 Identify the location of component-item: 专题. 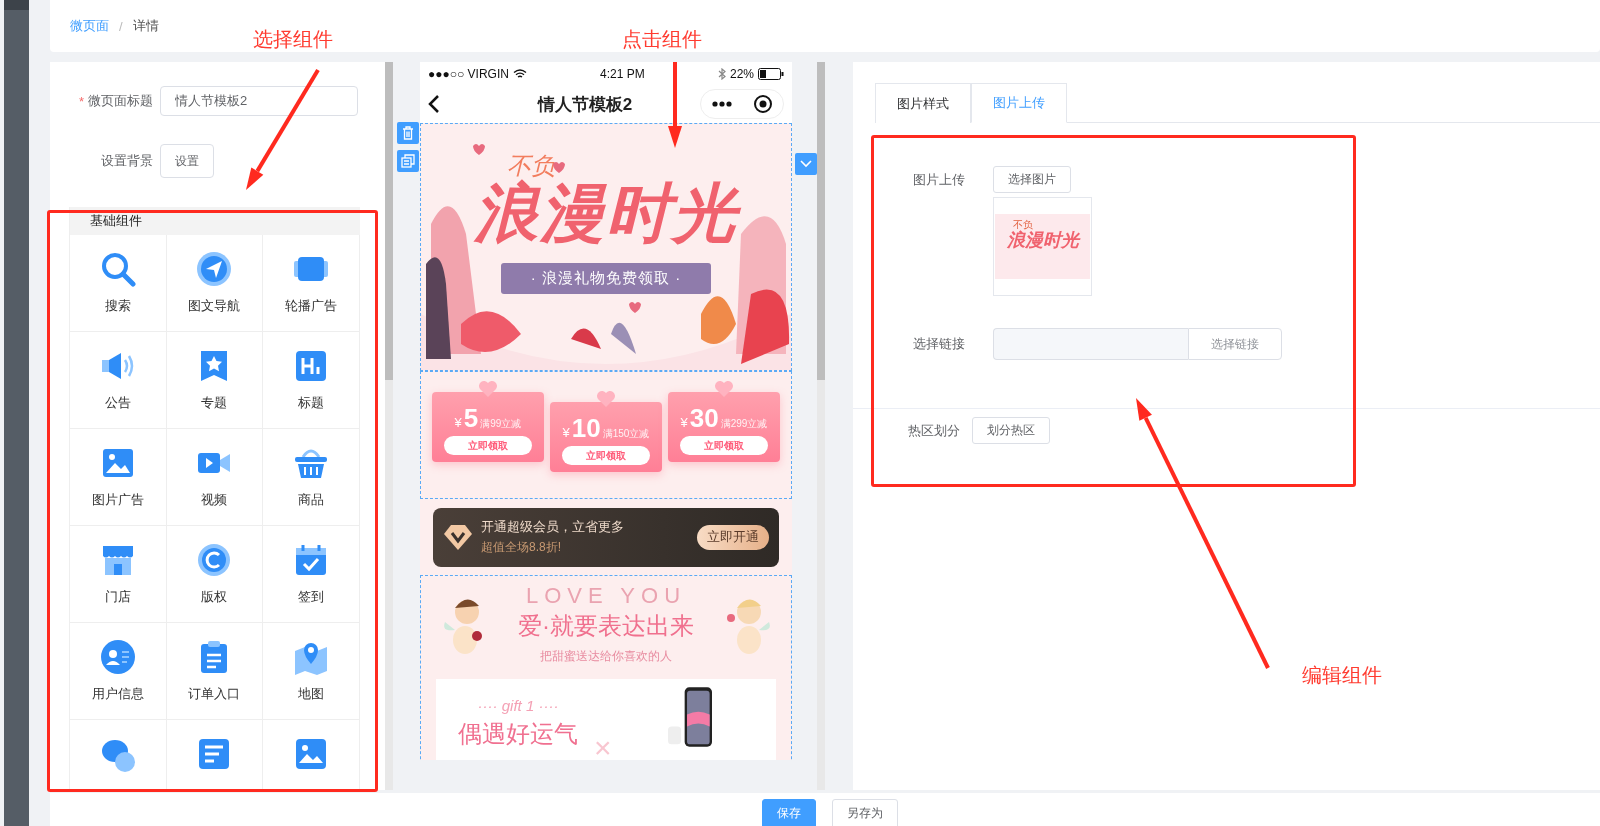
(215, 380).